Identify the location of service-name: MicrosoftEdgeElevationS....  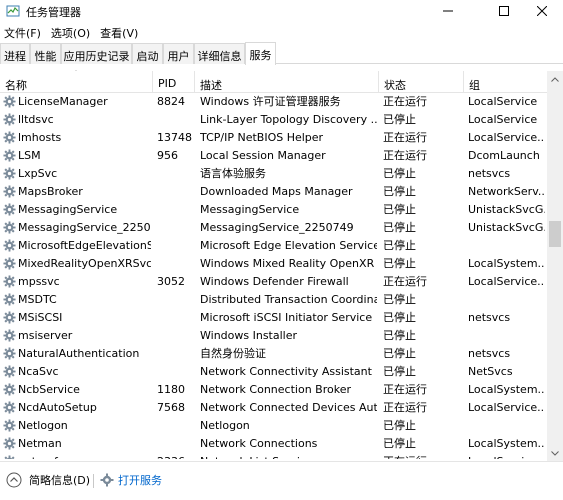
(84, 245).